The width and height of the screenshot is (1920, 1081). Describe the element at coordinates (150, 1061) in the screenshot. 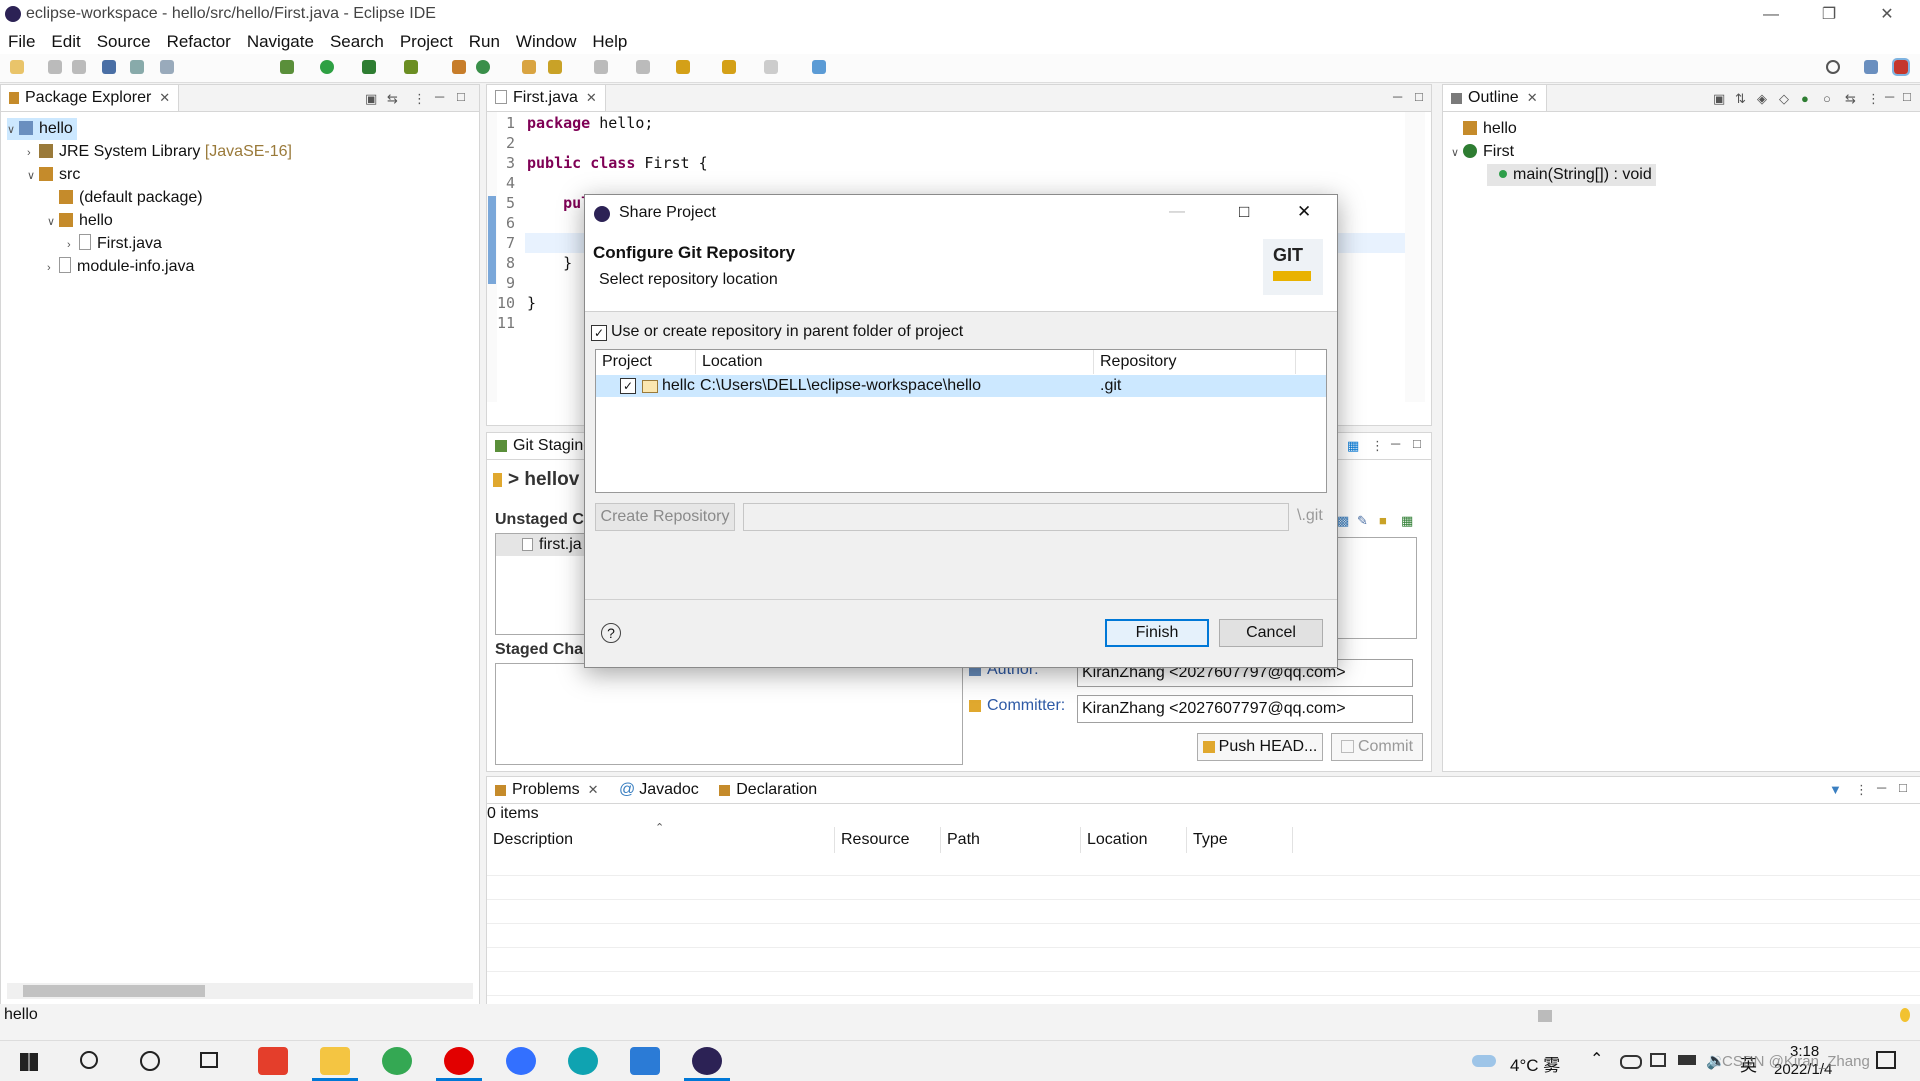

I see `cortana-icon` at that location.